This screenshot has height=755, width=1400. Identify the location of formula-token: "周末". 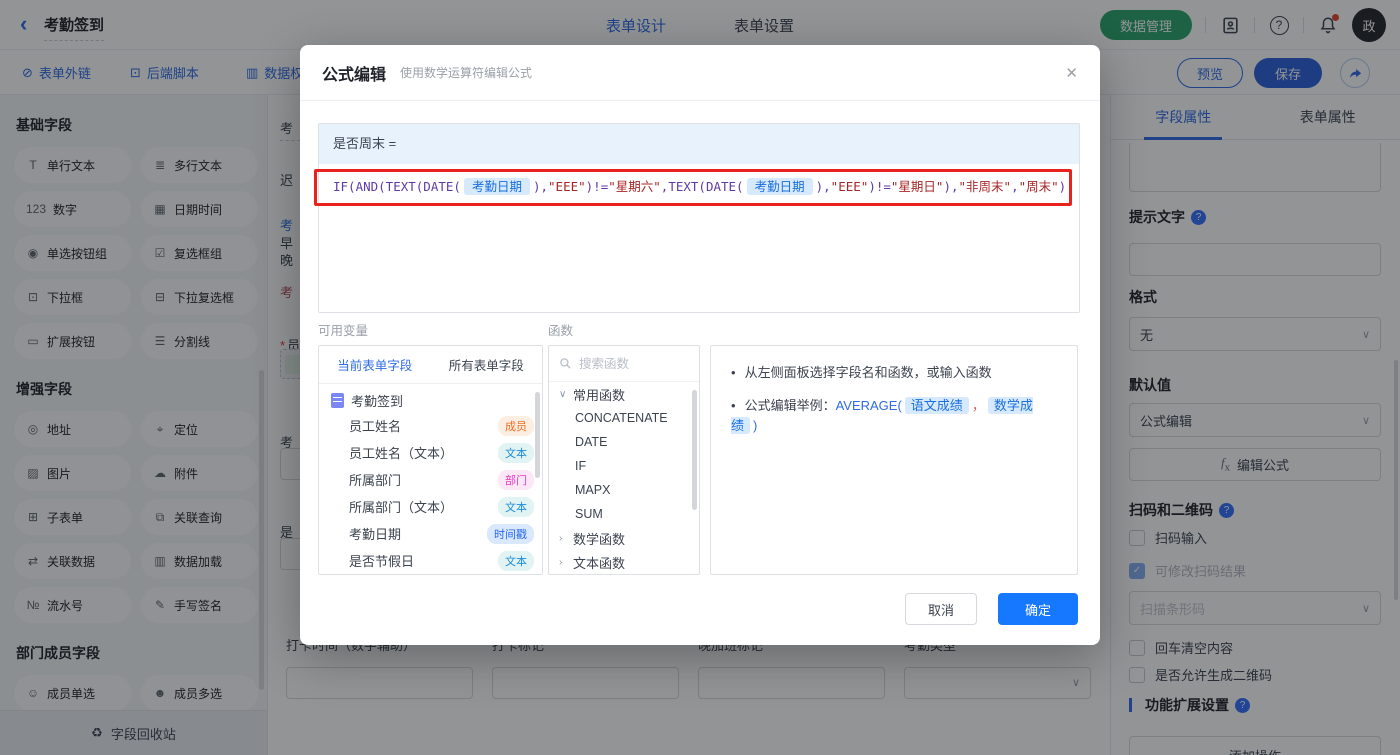
(1038, 186).